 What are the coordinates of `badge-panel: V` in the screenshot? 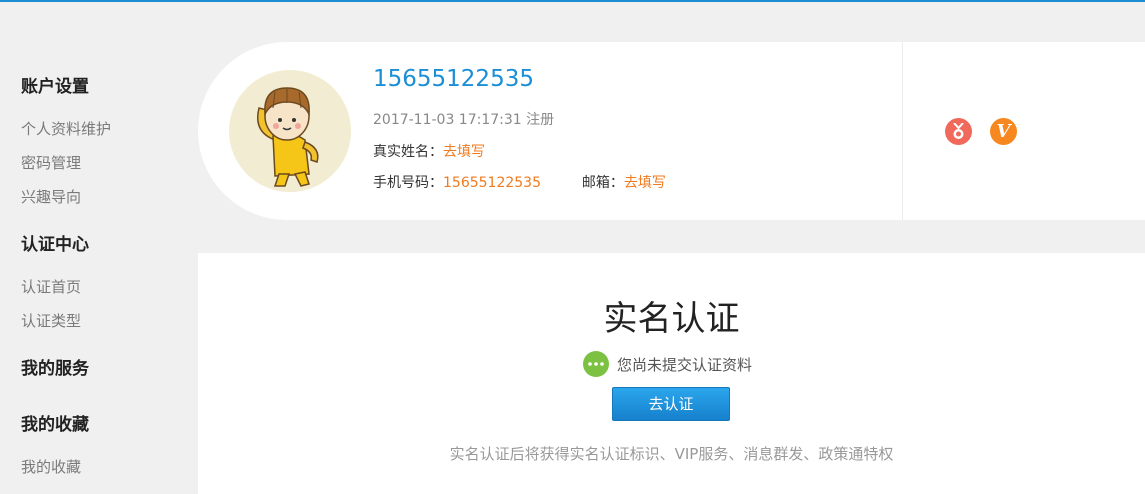 It's located at (1023, 131).